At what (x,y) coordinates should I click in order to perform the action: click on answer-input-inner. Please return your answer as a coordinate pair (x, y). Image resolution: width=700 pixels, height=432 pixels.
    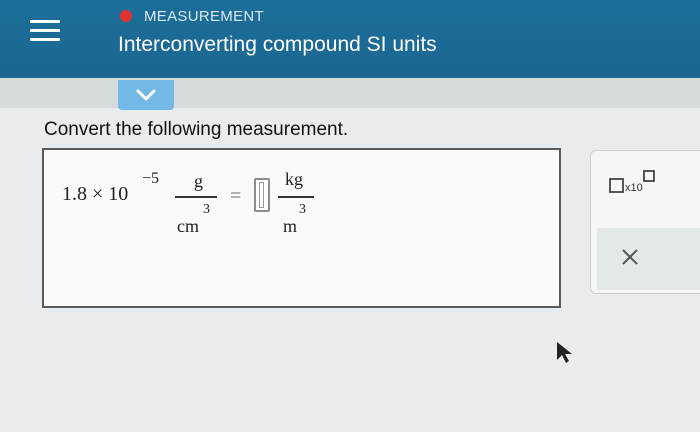
    Looking at the image, I should click on (261, 195).